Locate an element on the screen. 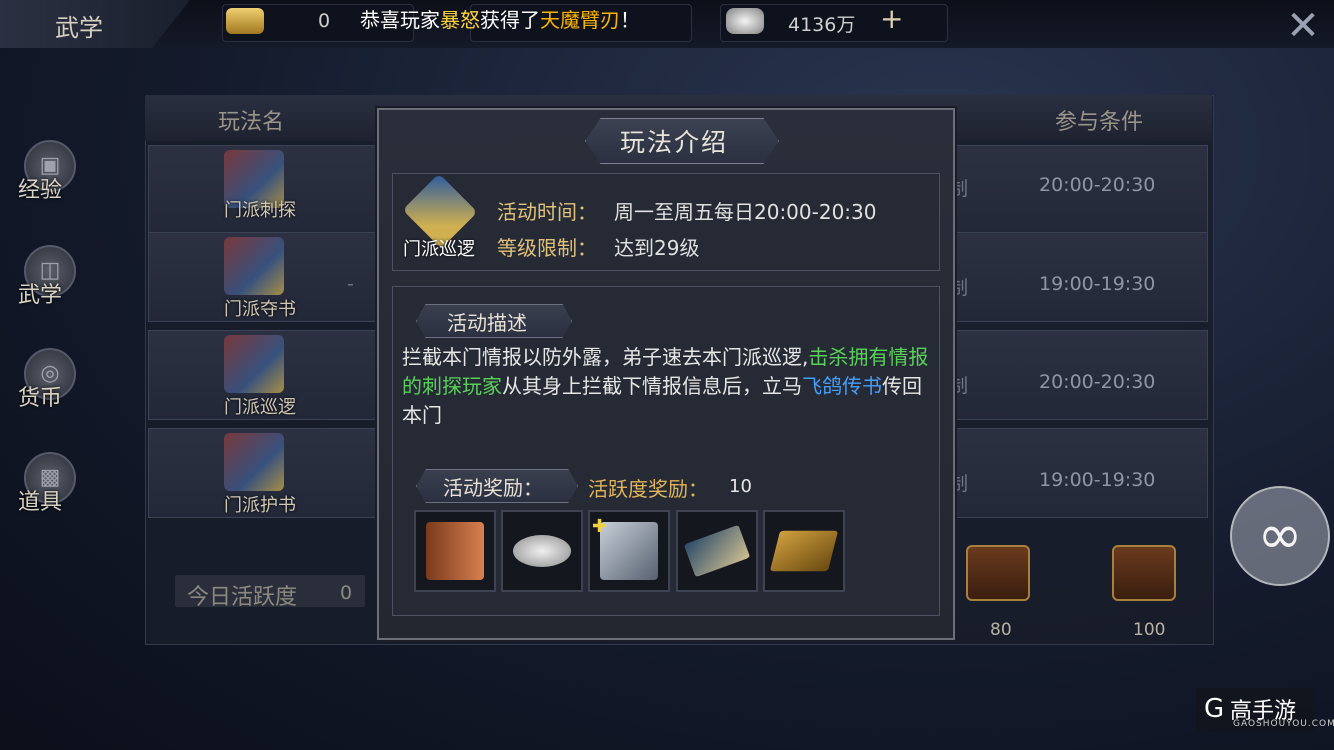 The width and height of the screenshot is (1334, 750). notice-suffix: ！ is located at coordinates (630, 20).